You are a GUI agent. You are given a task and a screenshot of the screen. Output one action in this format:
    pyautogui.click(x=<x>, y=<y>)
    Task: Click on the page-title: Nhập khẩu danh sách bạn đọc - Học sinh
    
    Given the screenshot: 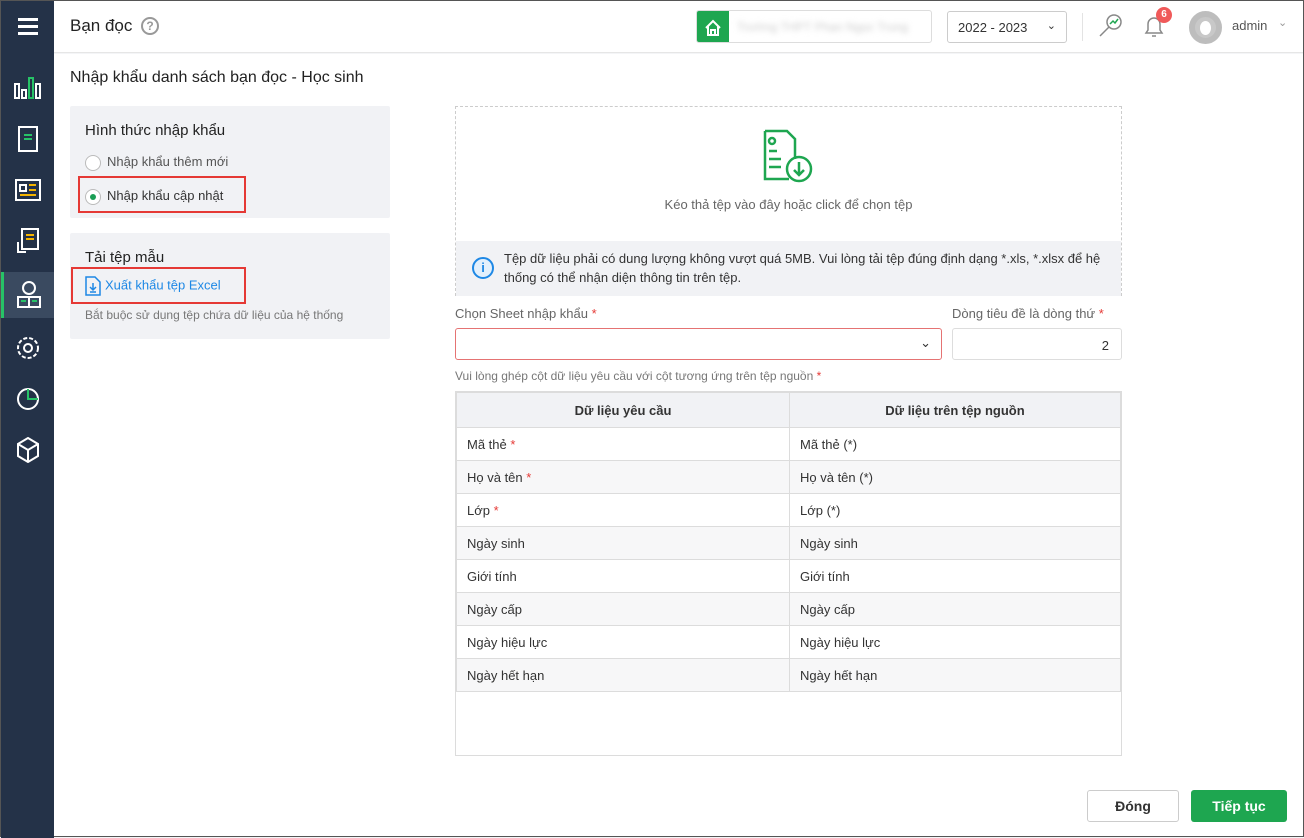 What is the action you would take?
    pyautogui.click(x=217, y=77)
    